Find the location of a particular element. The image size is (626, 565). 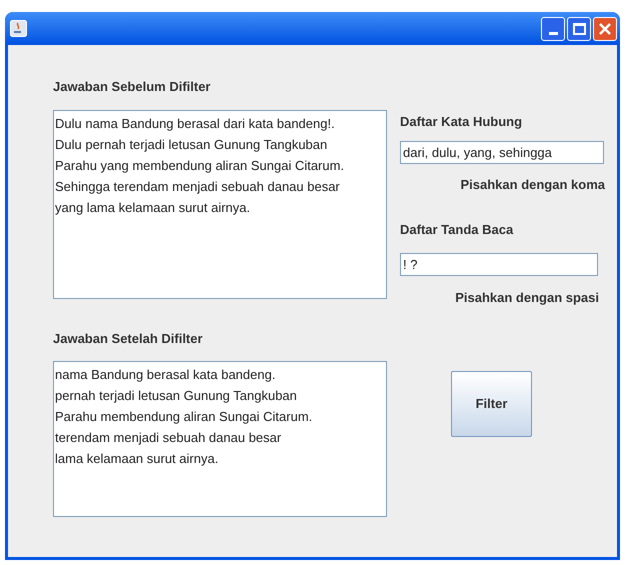

cup-icon is located at coordinates (18, 28).